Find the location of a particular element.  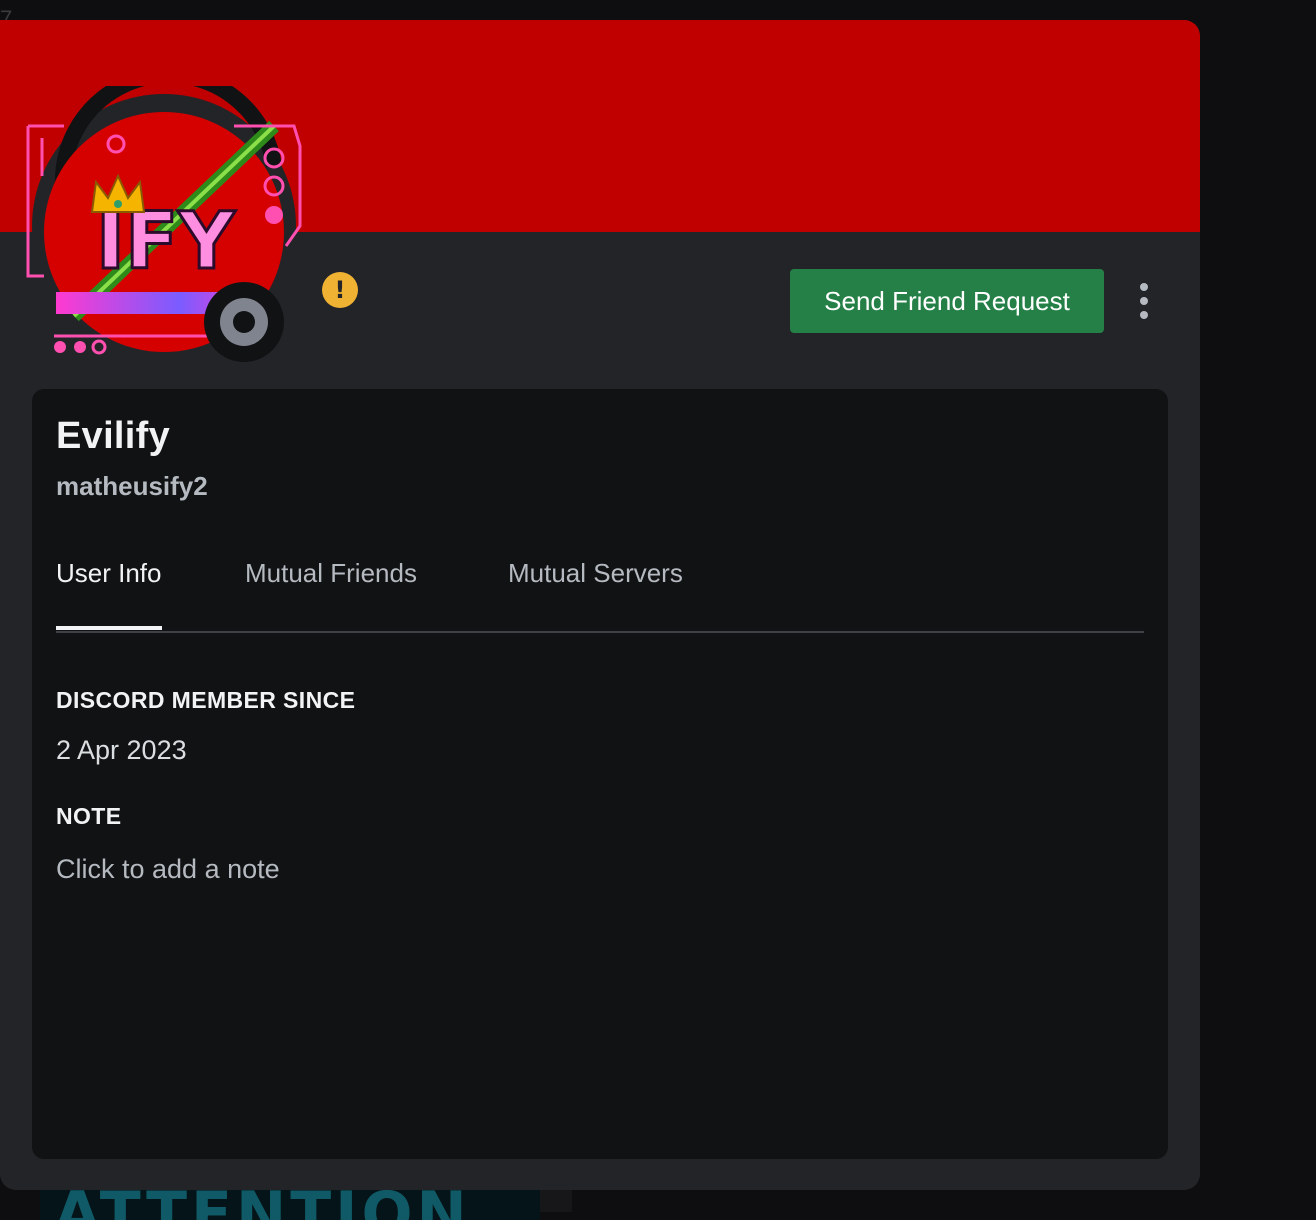

vertical-ellipsis-icon is located at coordinates (1144, 301).